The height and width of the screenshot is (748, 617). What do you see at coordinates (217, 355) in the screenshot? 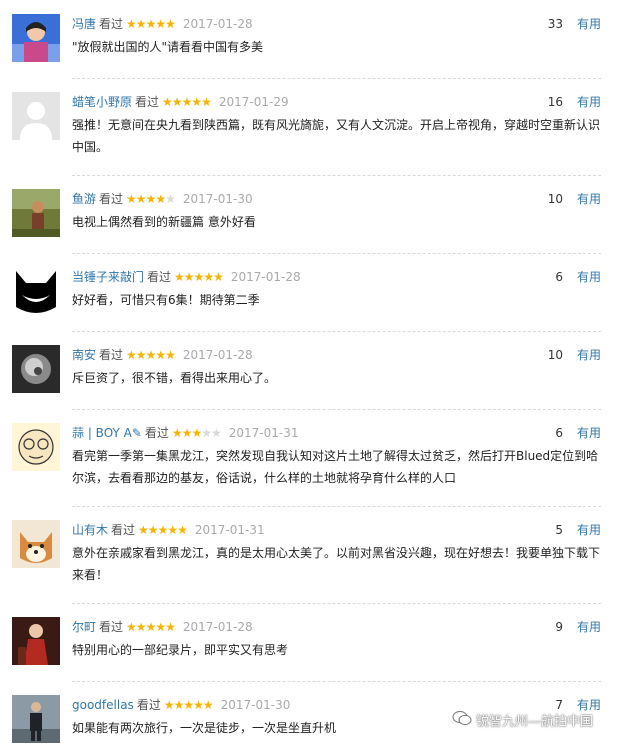
I see `review-date: 2017-01-28` at bounding box center [217, 355].